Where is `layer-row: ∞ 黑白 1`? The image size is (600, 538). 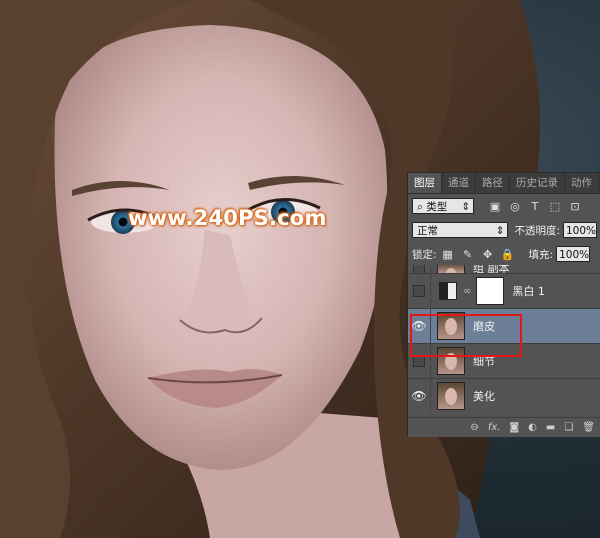 layer-row: ∞ 黑白 1 is located at coordinates (504, 290).